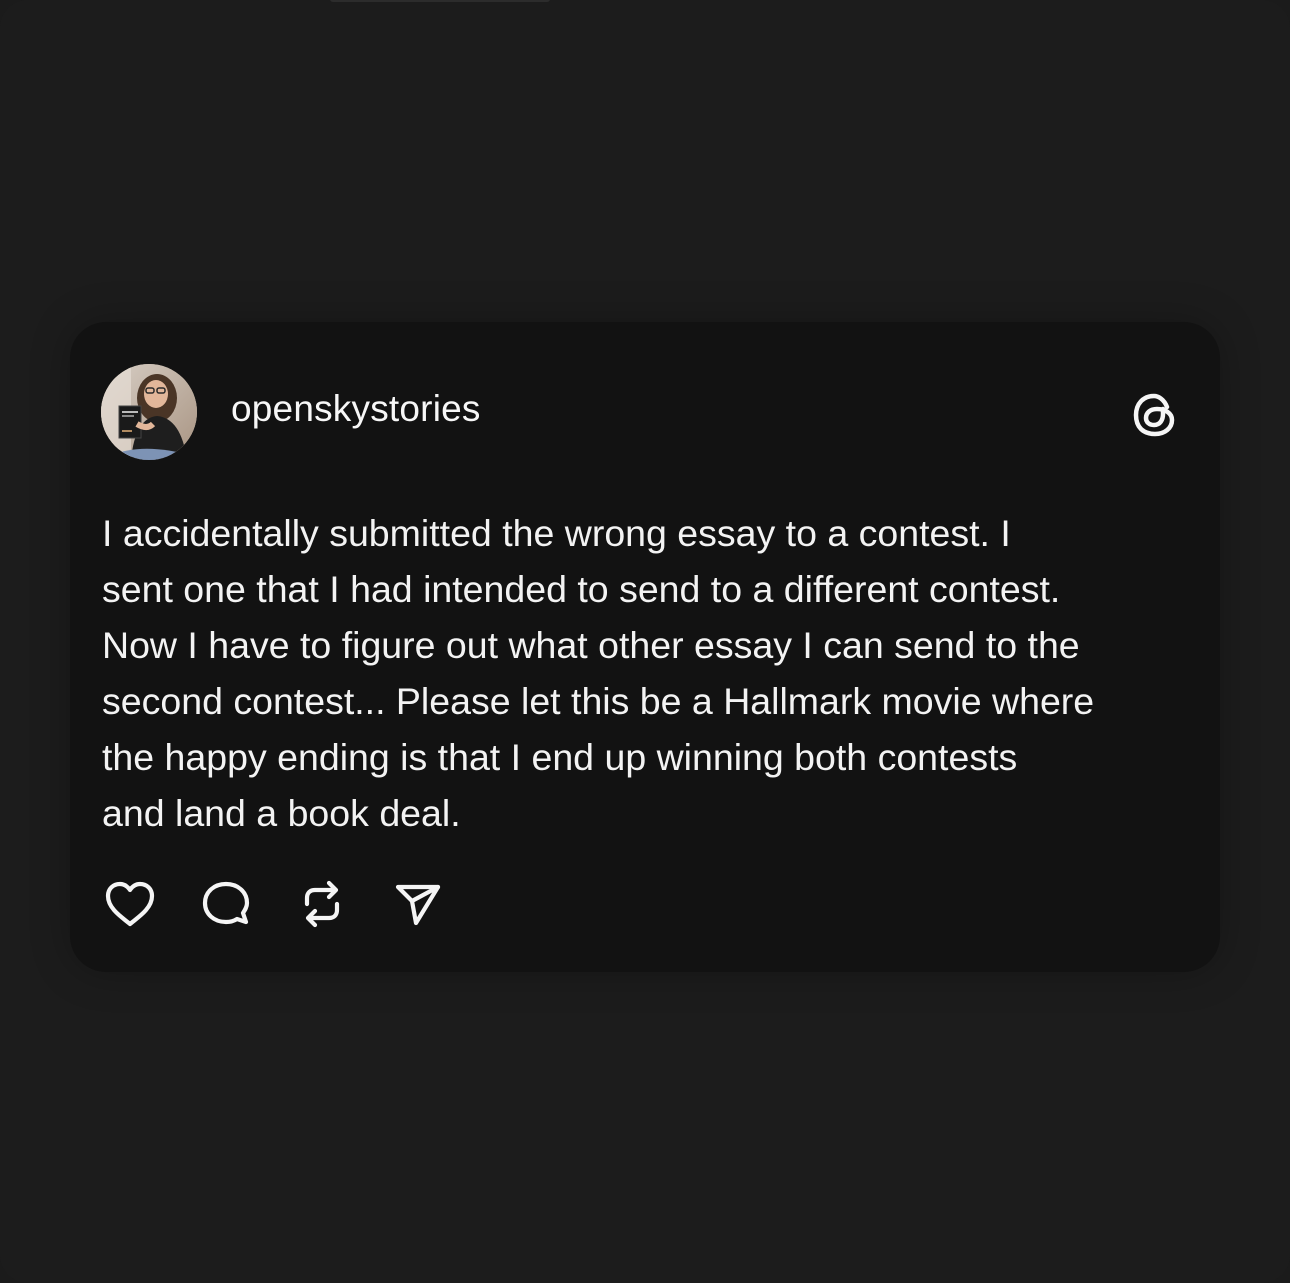 Image resolution: width=1290 pixels, height=1283 pixels. I want to click on avatar, so click(149, 412).